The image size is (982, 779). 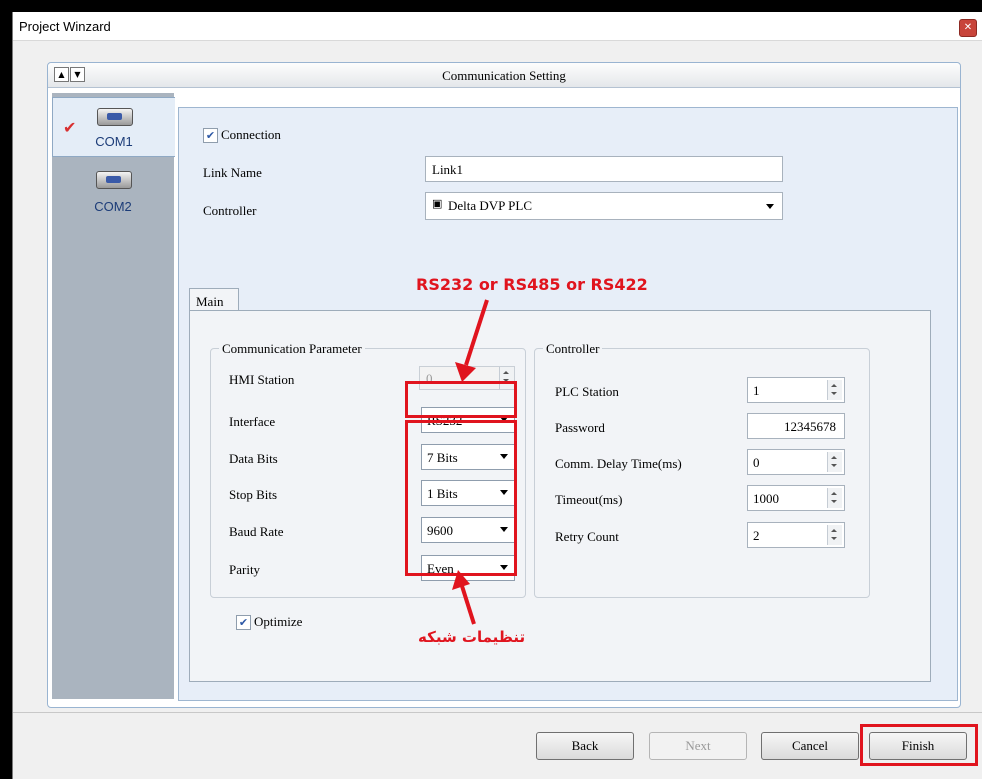 I want to click on arrow-from-network-label-icon, so click(x=464, y=597).